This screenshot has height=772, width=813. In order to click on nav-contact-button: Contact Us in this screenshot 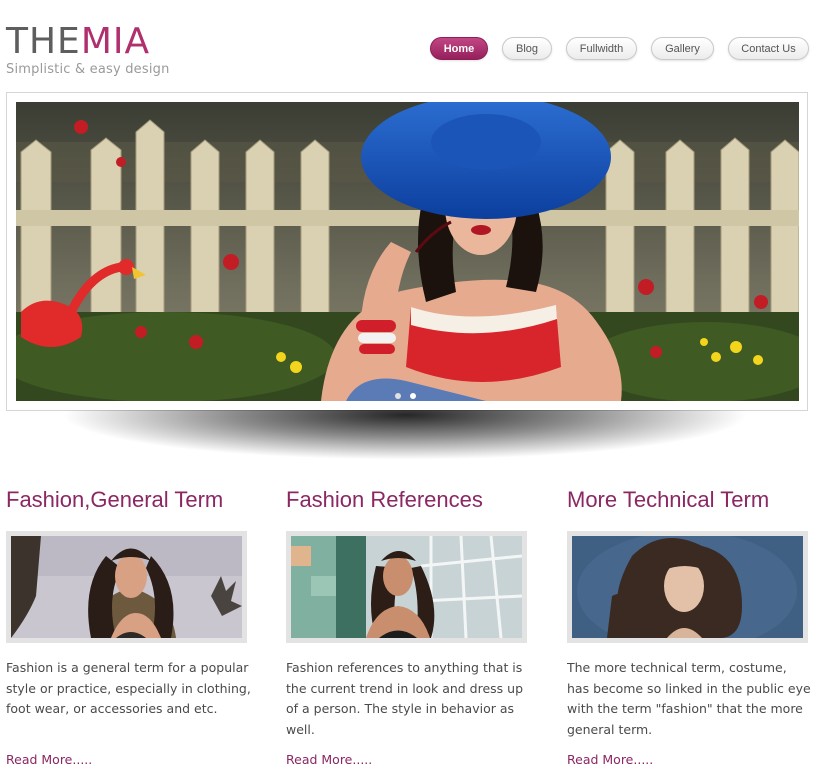, I will do `click(768, 48)`.